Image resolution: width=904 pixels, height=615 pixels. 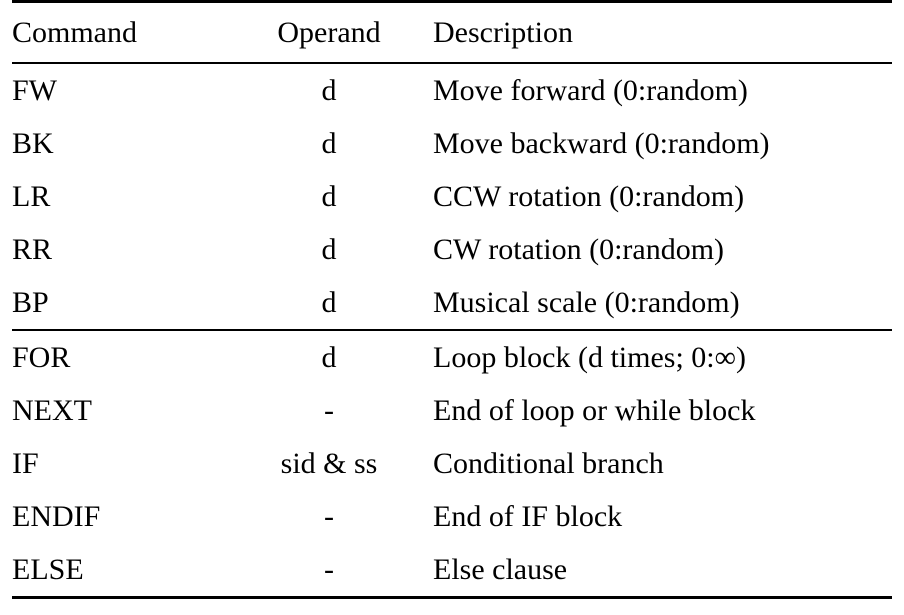 I want to click on table-row: ELSE - Else clause, so click(x=452, y=571).